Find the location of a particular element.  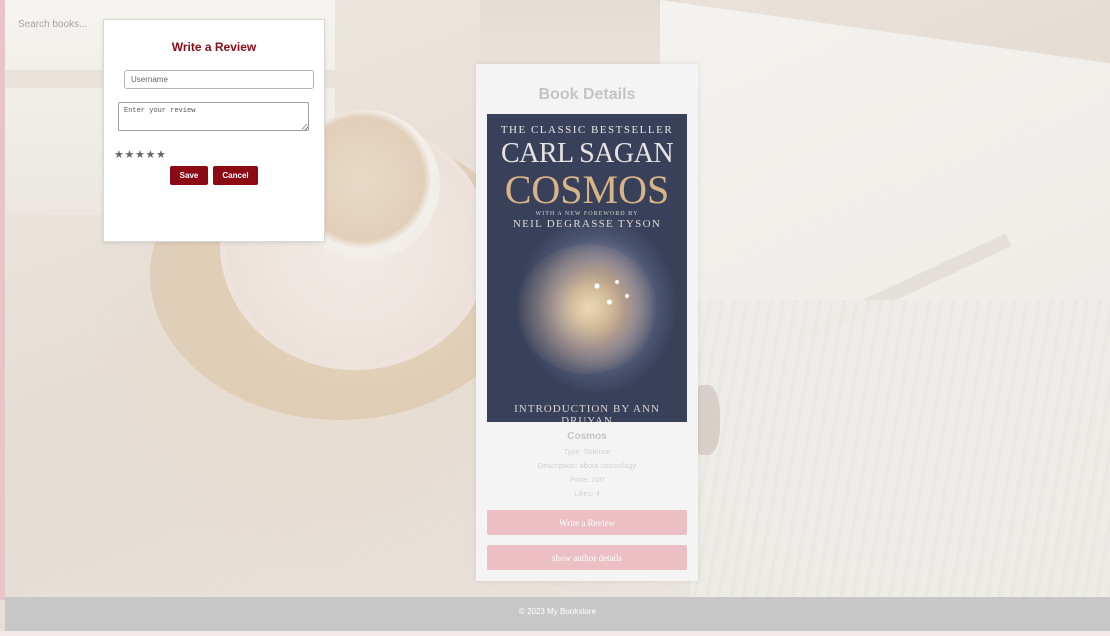

show-author-details-button: show author details is located at coordinates (587, 557).